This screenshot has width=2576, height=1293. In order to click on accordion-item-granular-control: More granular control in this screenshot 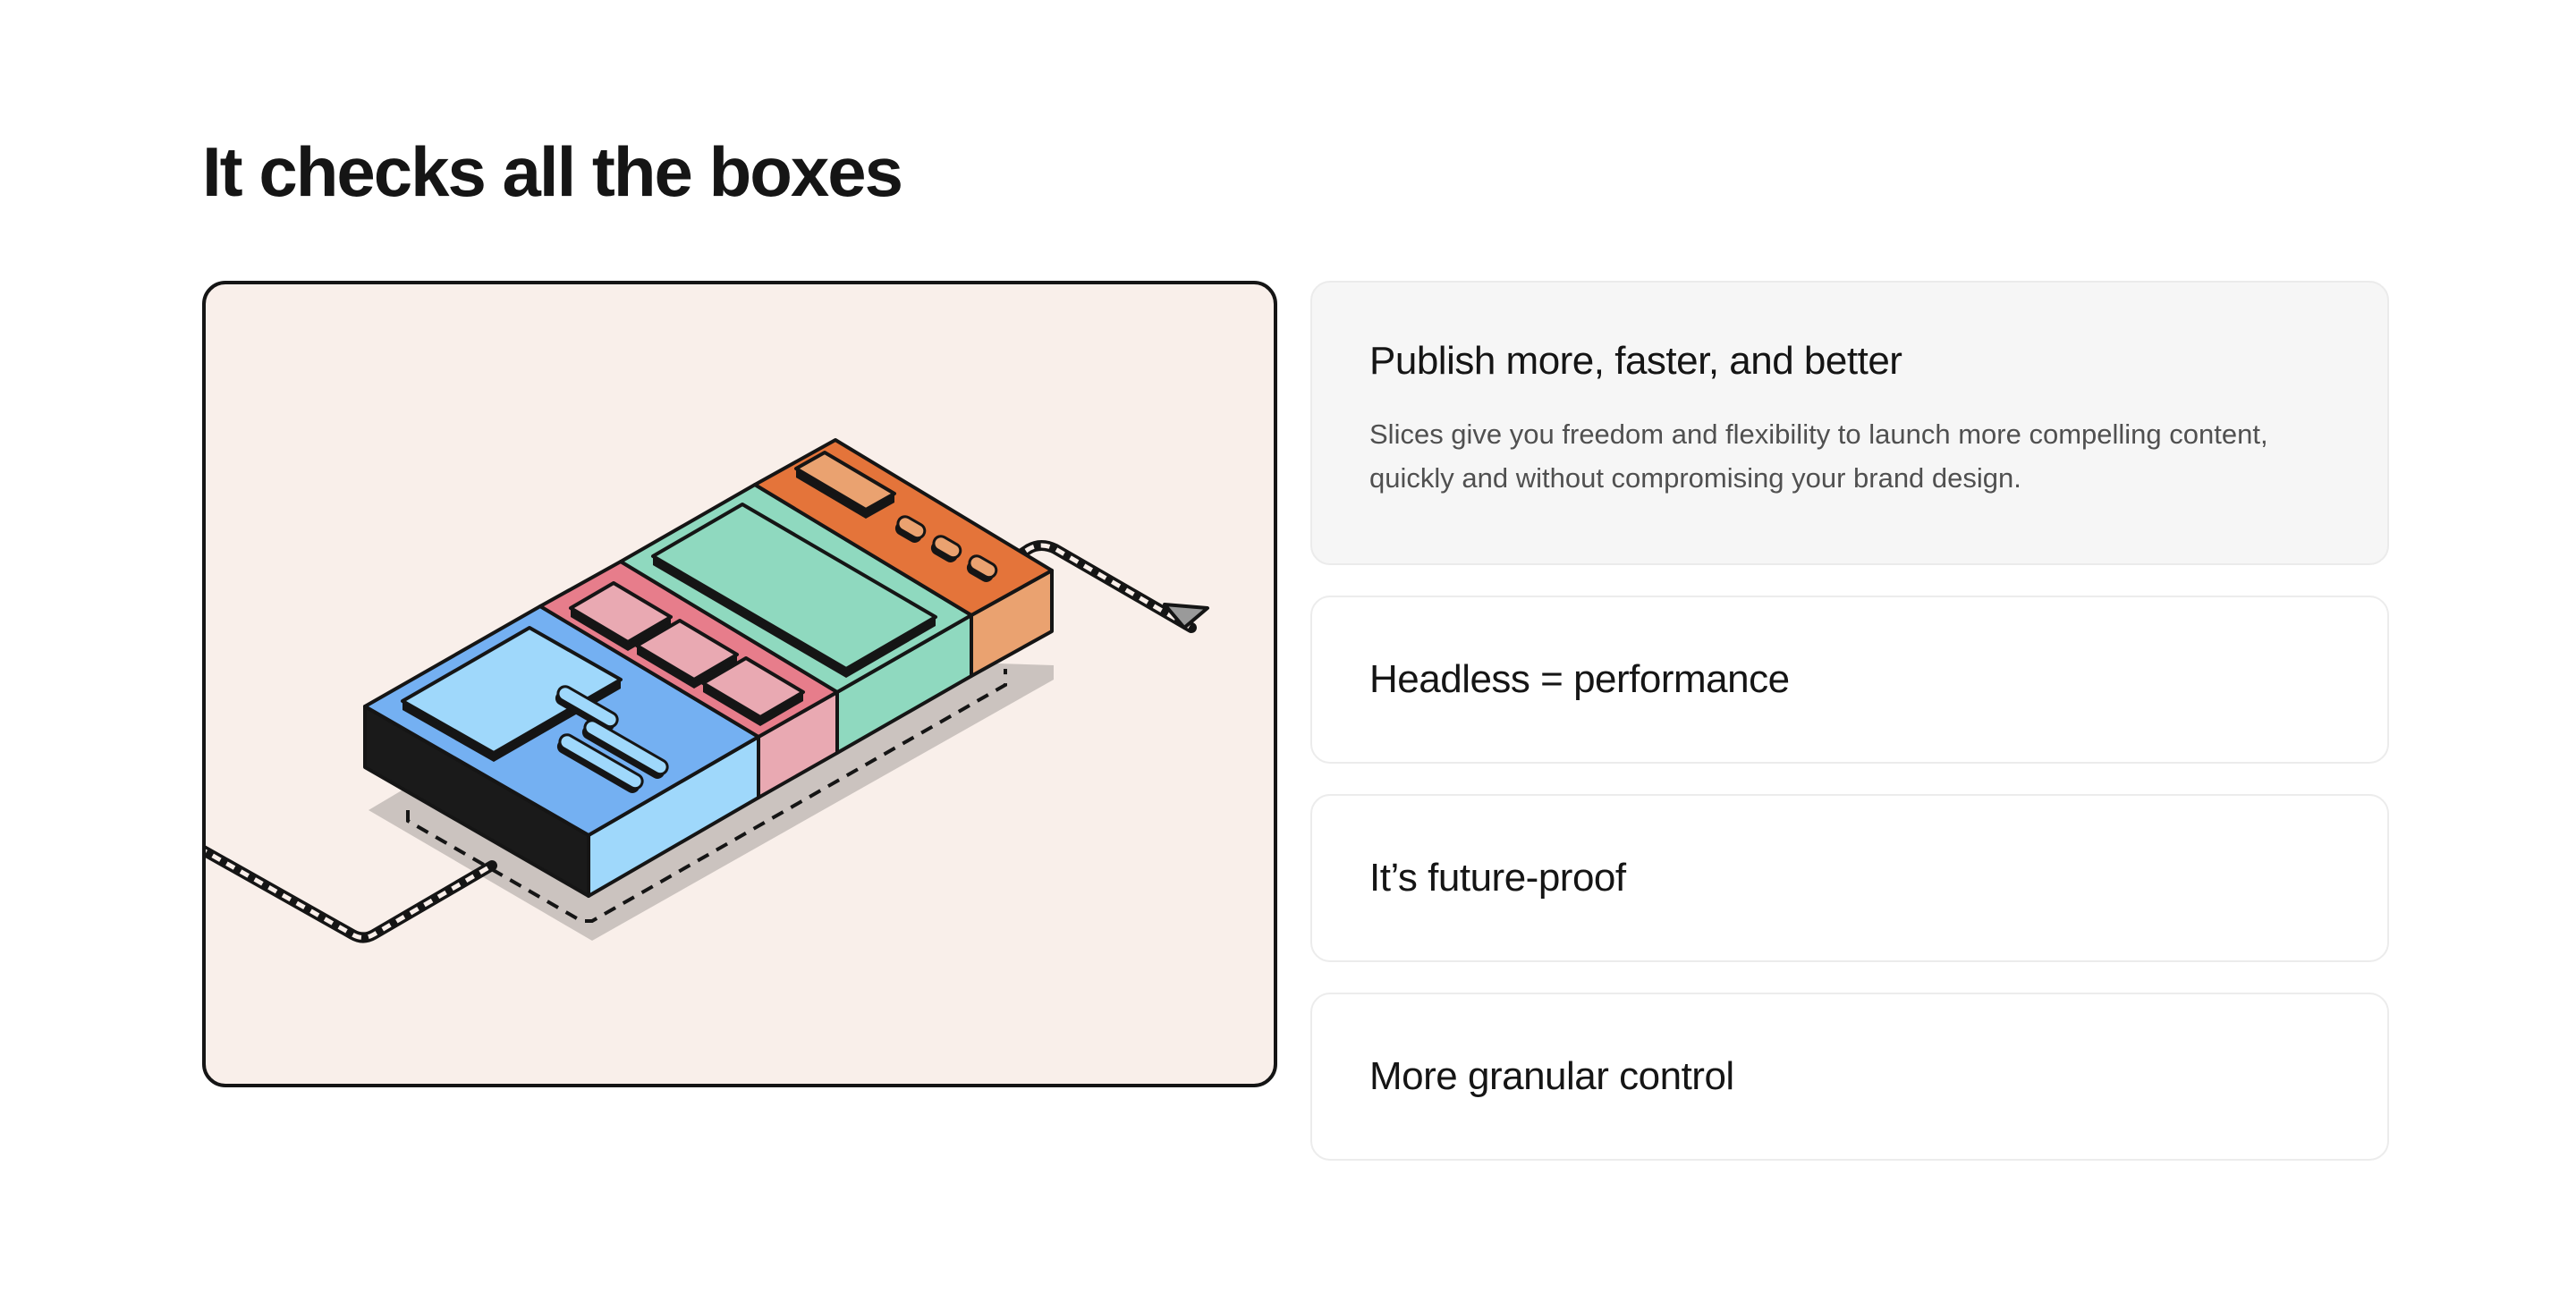, I will do `click(1849, 1077)`.